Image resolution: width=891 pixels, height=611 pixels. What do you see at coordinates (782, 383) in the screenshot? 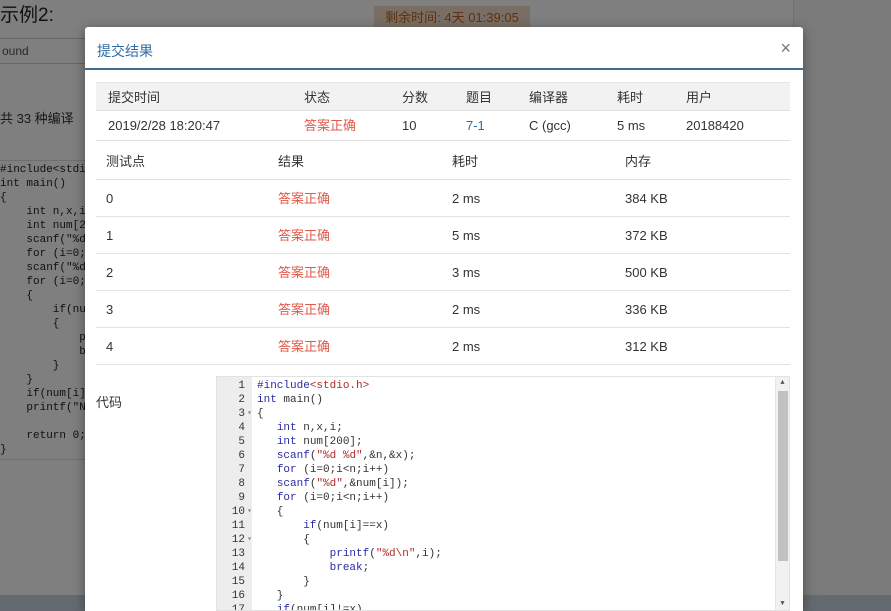
I see `scroll-up-icon: ▲` at bounding box center [782, 383].